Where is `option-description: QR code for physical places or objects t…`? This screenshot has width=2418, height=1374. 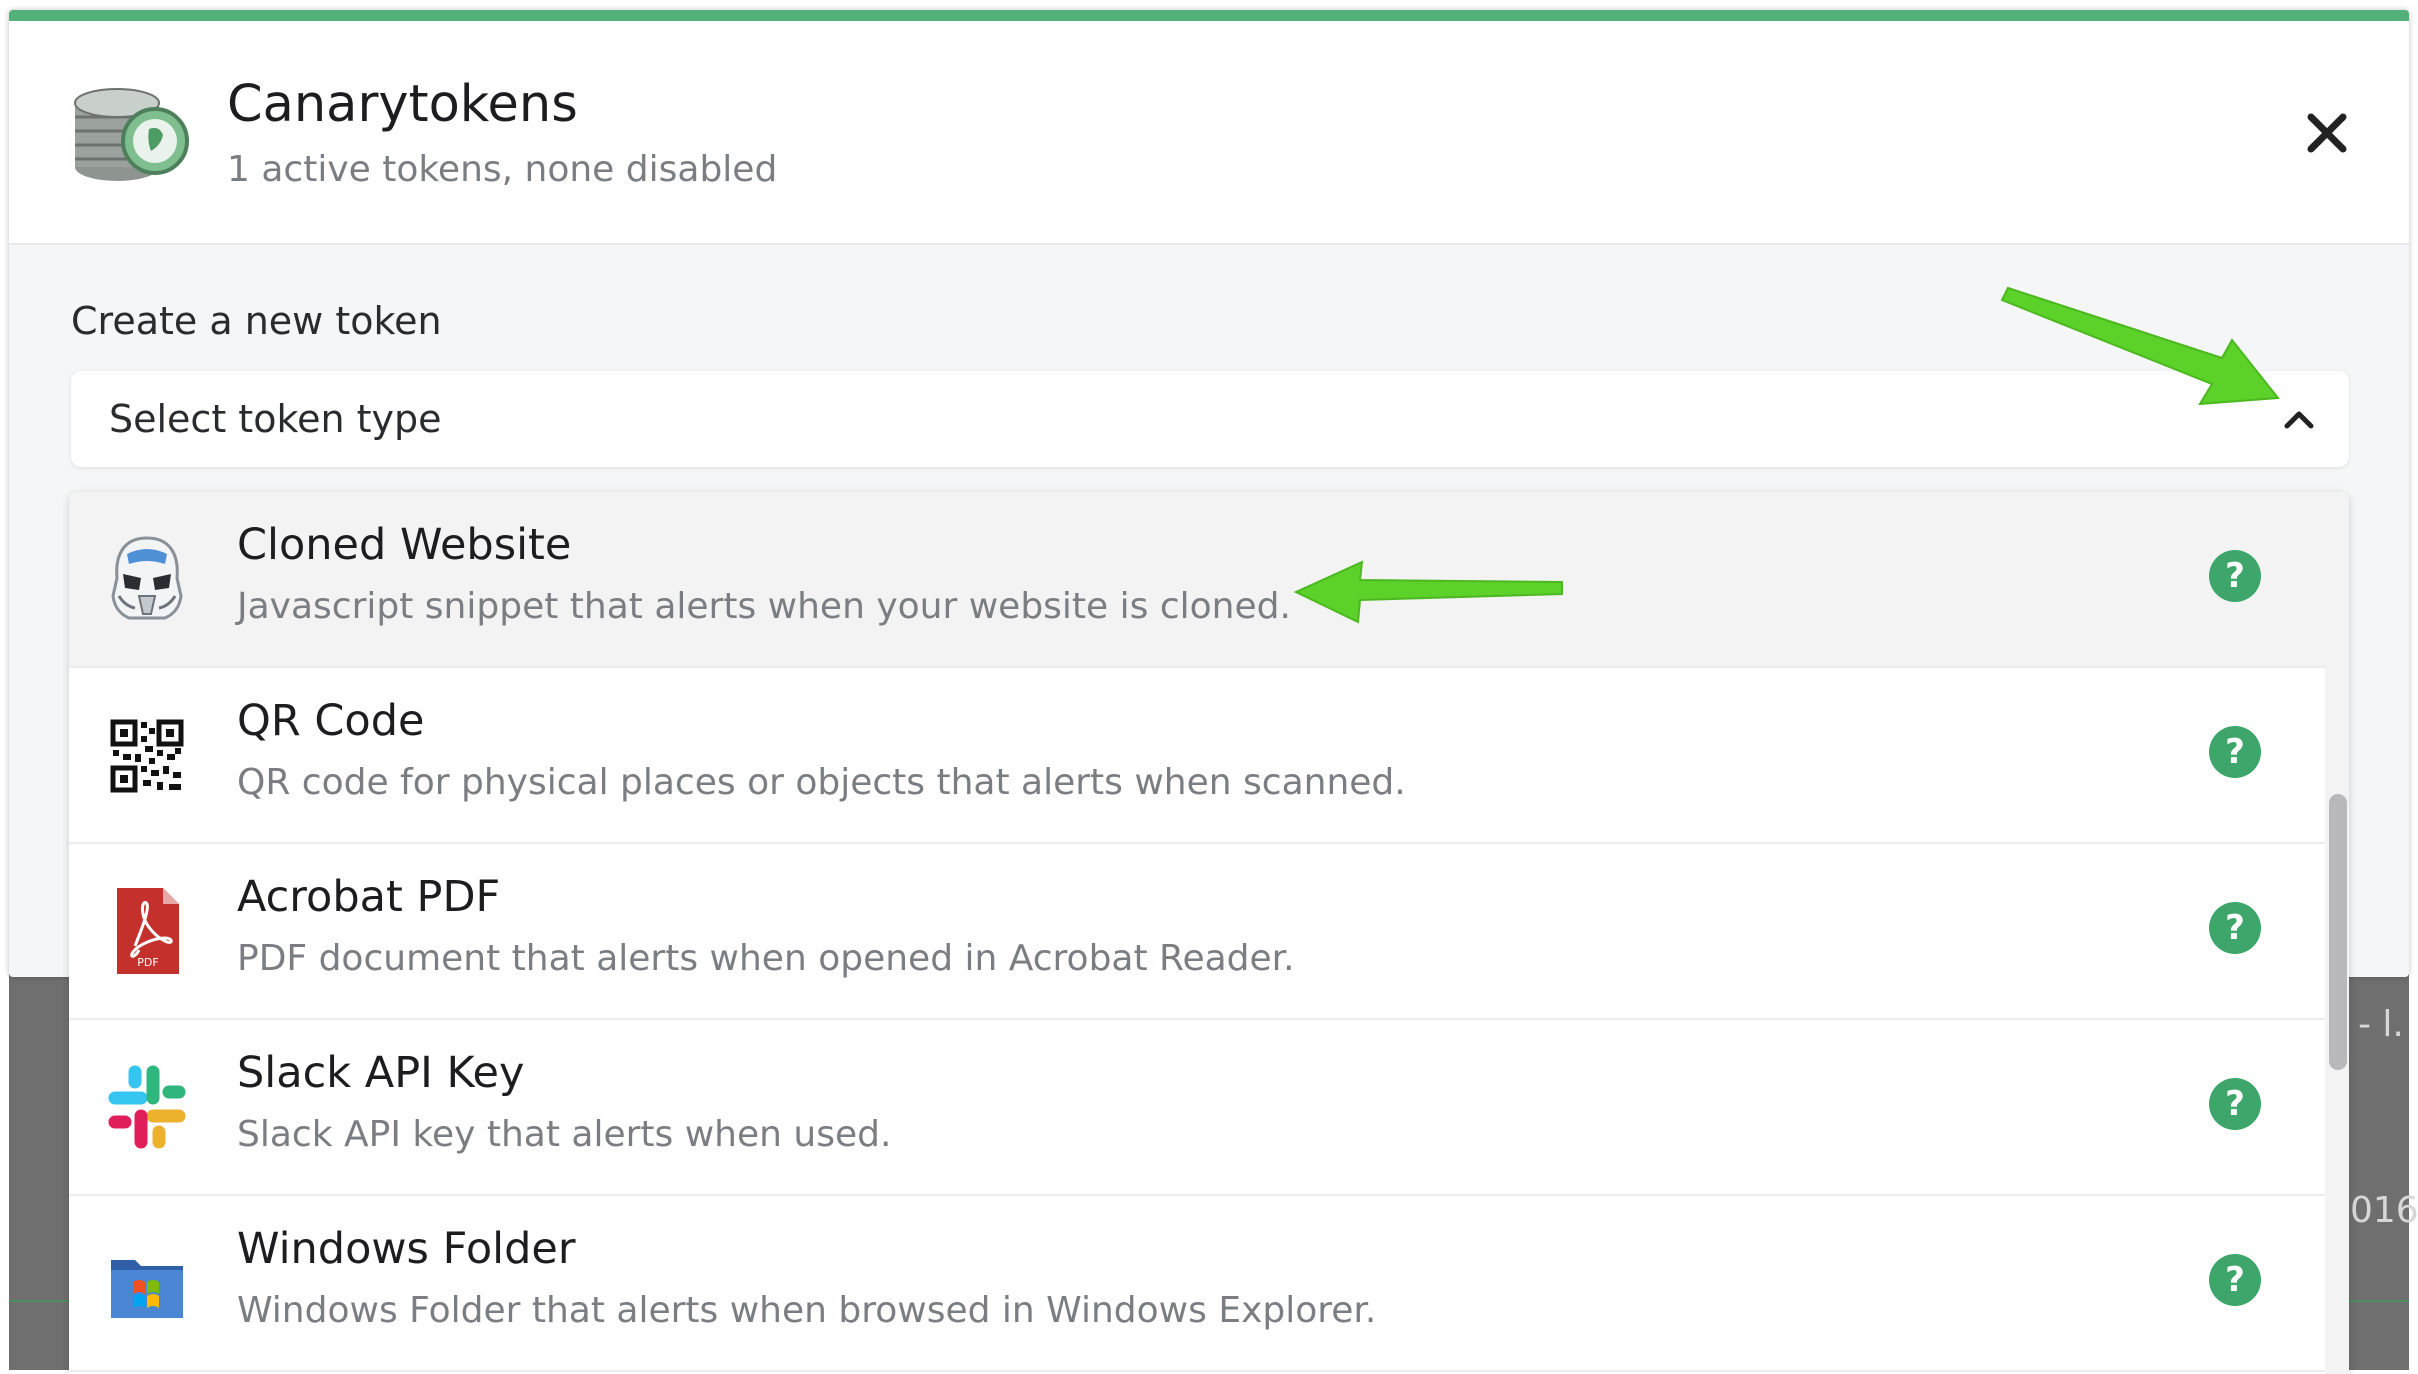
option-description: QR code for physical places or objects t… is located at coordinates (821, 782).